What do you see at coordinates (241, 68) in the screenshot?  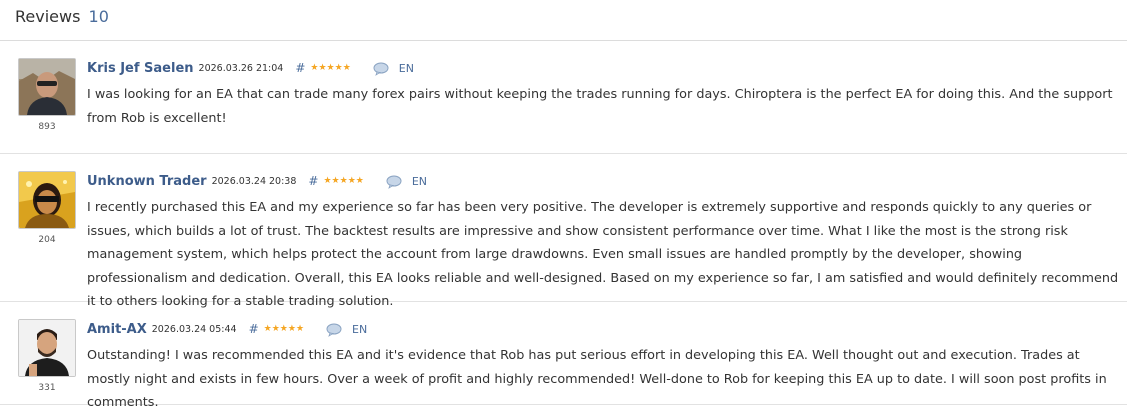 I see `review-date: 2026.03.26 21:04` at bounding box center [241, 68].